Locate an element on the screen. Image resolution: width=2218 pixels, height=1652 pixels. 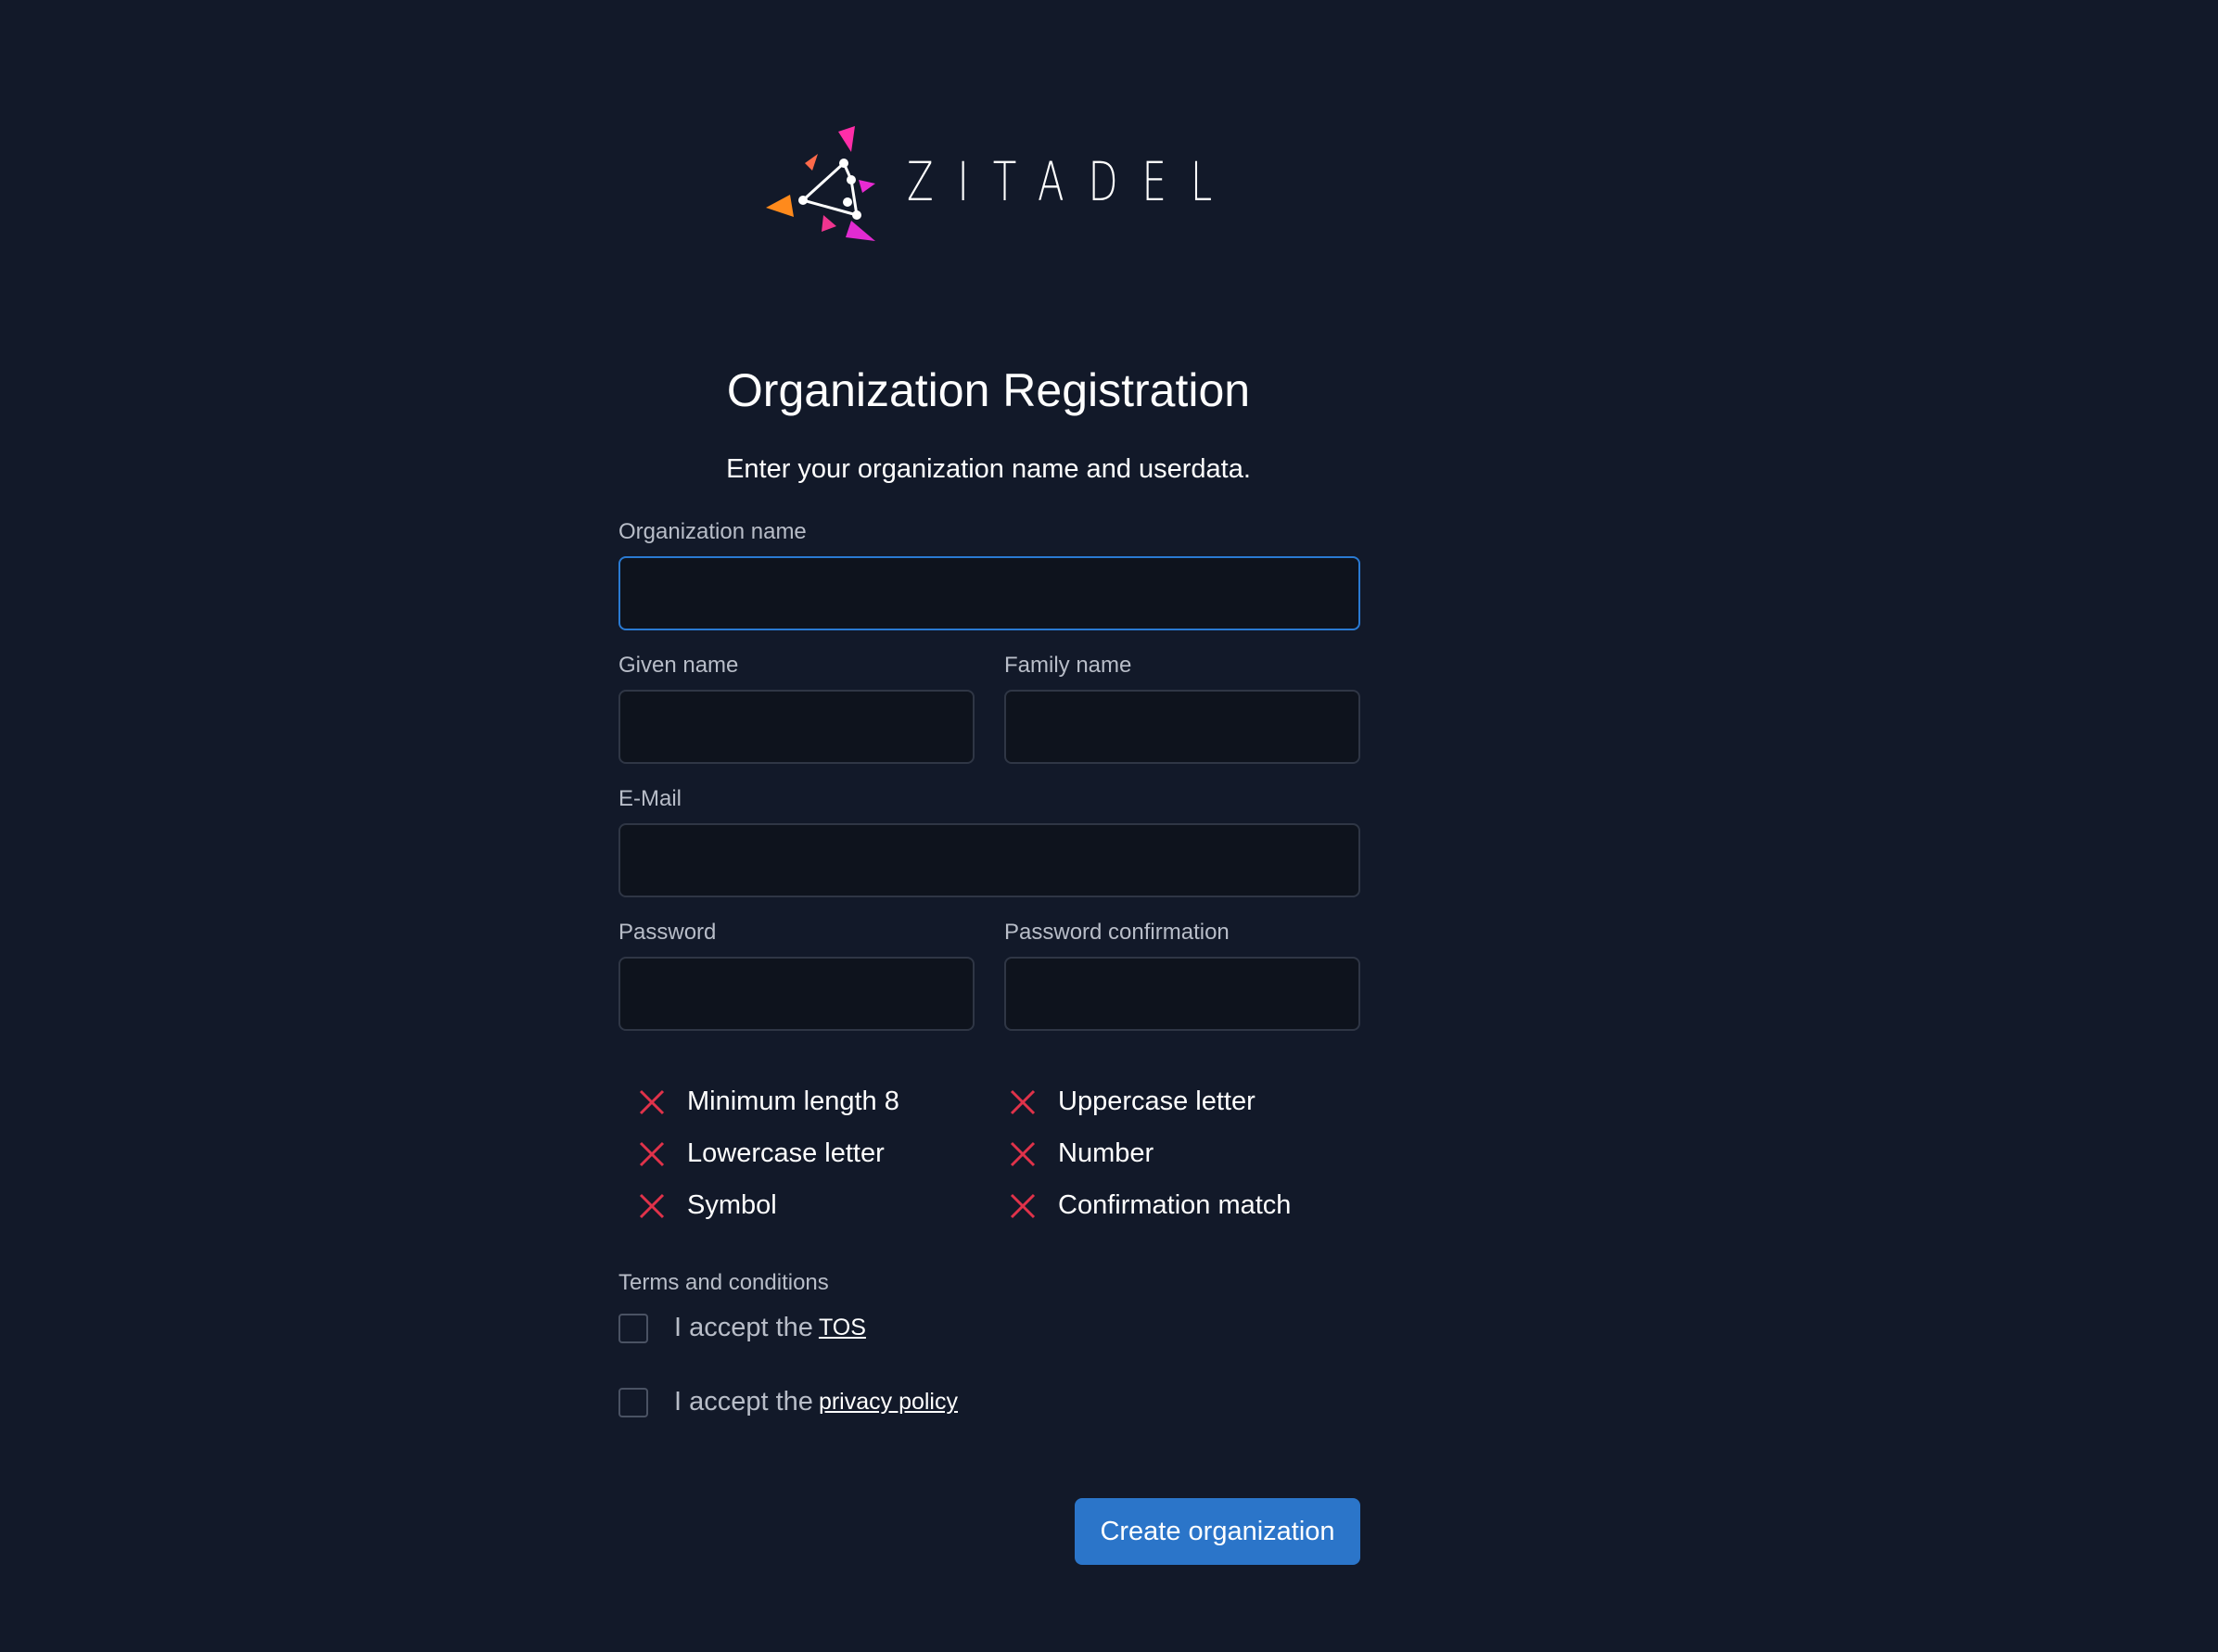
password-confirmation-input is located at coordinates (1182, 994).